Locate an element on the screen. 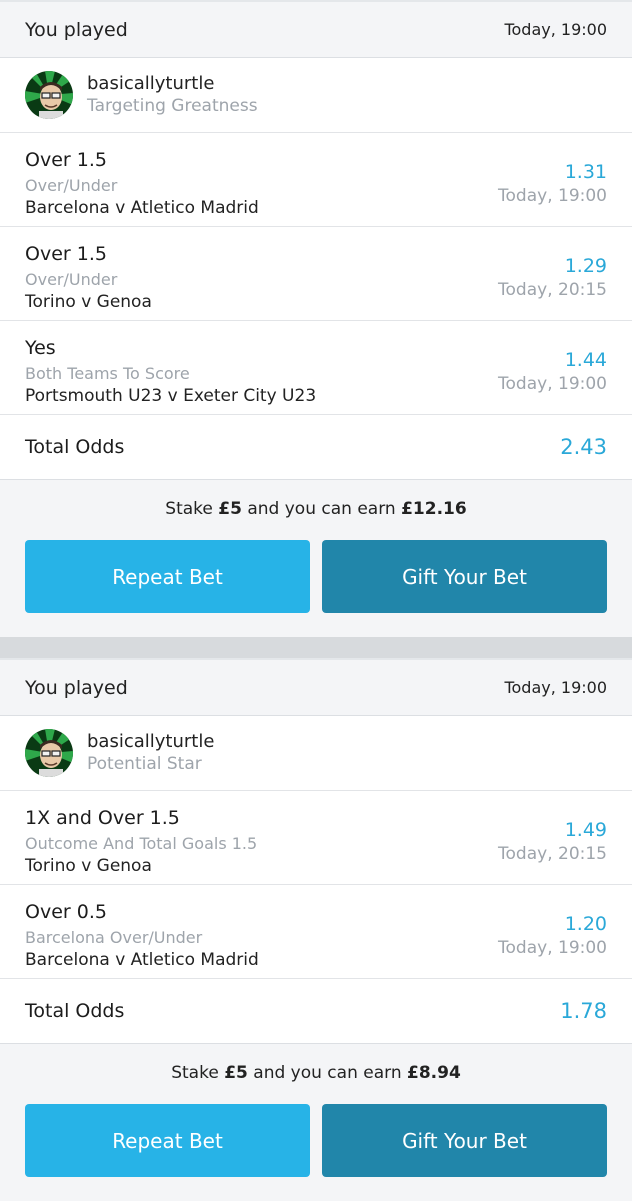  selection-odds: 1.44 is located at coordinates (585, 360).